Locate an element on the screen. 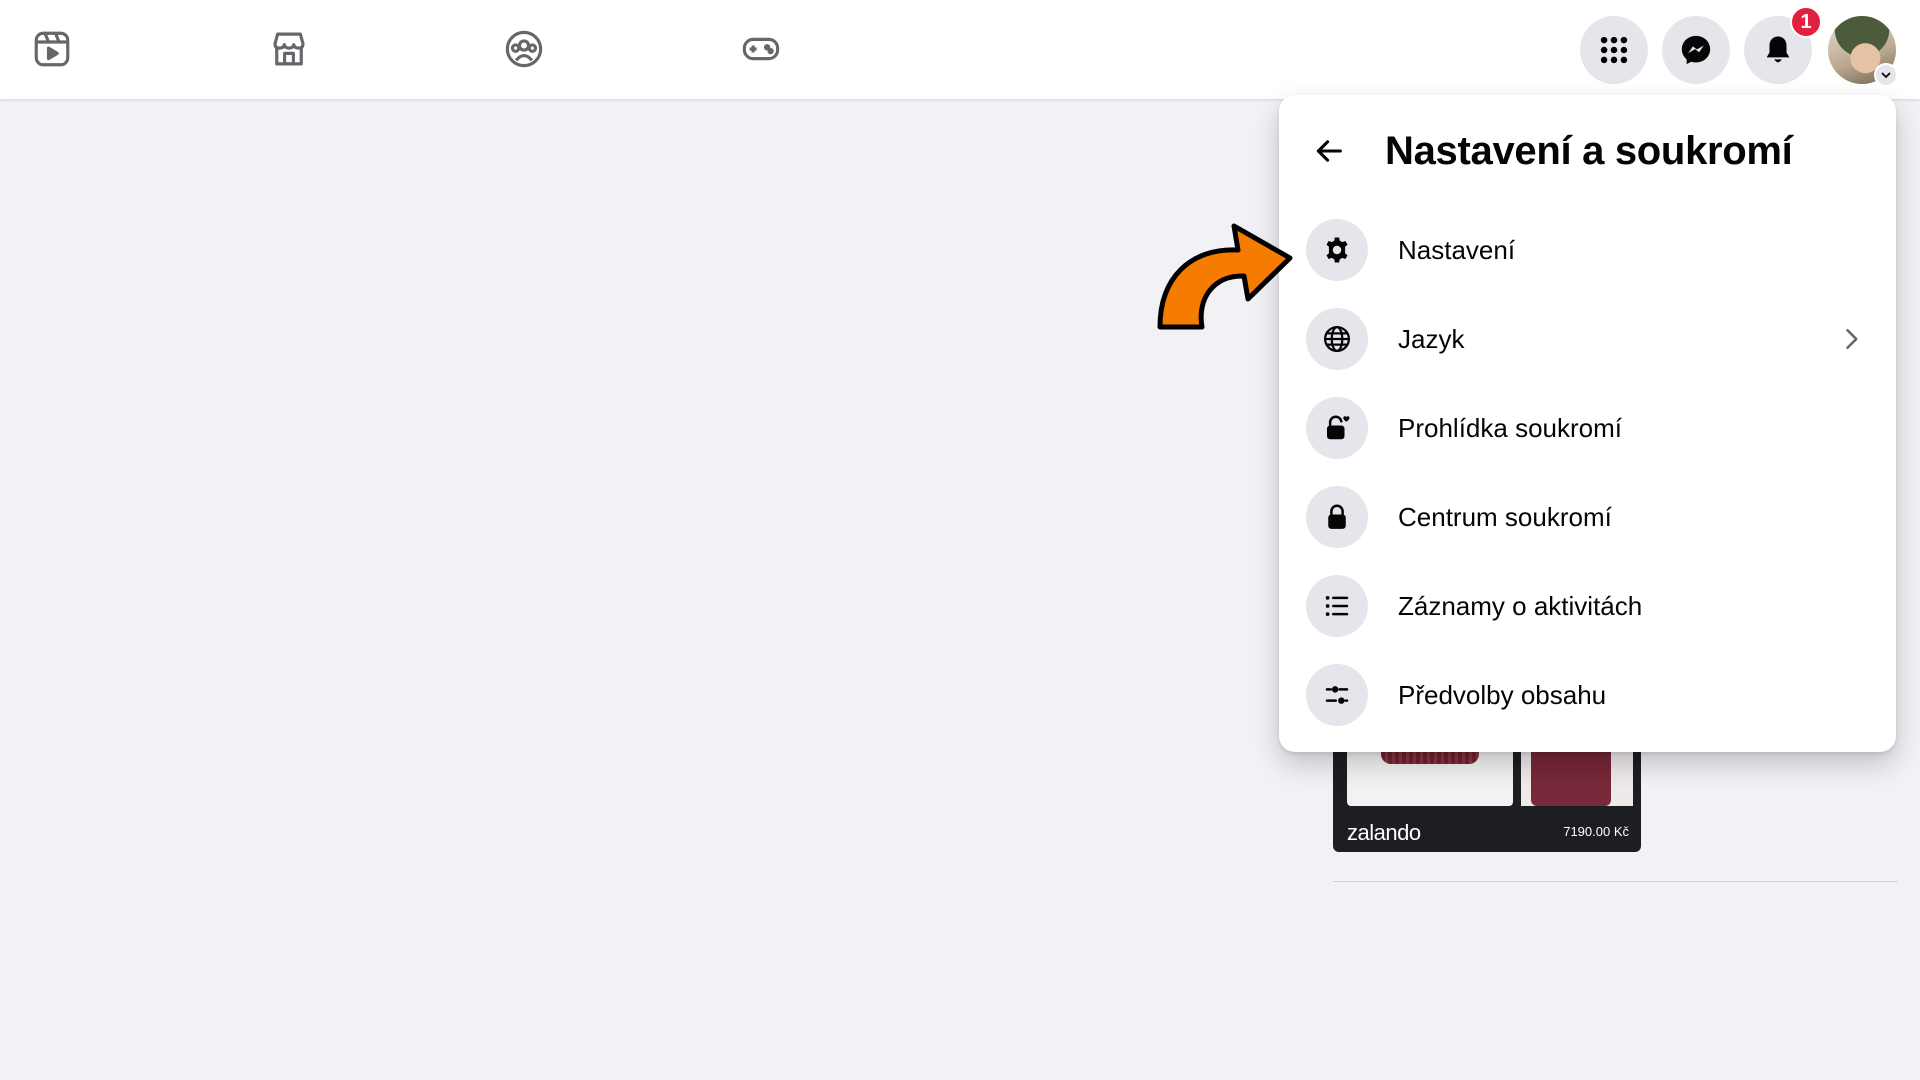  grid-menu-button is located at coordinates (1614, 50).